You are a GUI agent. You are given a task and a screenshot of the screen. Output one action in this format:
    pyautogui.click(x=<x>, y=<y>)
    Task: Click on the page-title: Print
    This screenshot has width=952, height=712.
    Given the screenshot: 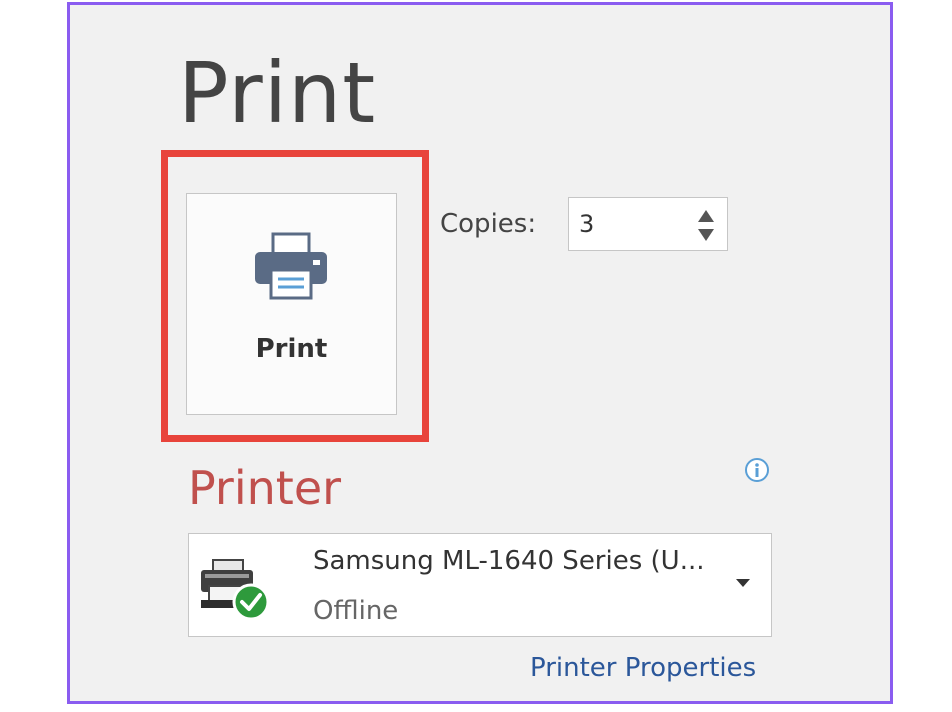 What is the action you would take?
    pyautogui.click(x=277, y=93)
    